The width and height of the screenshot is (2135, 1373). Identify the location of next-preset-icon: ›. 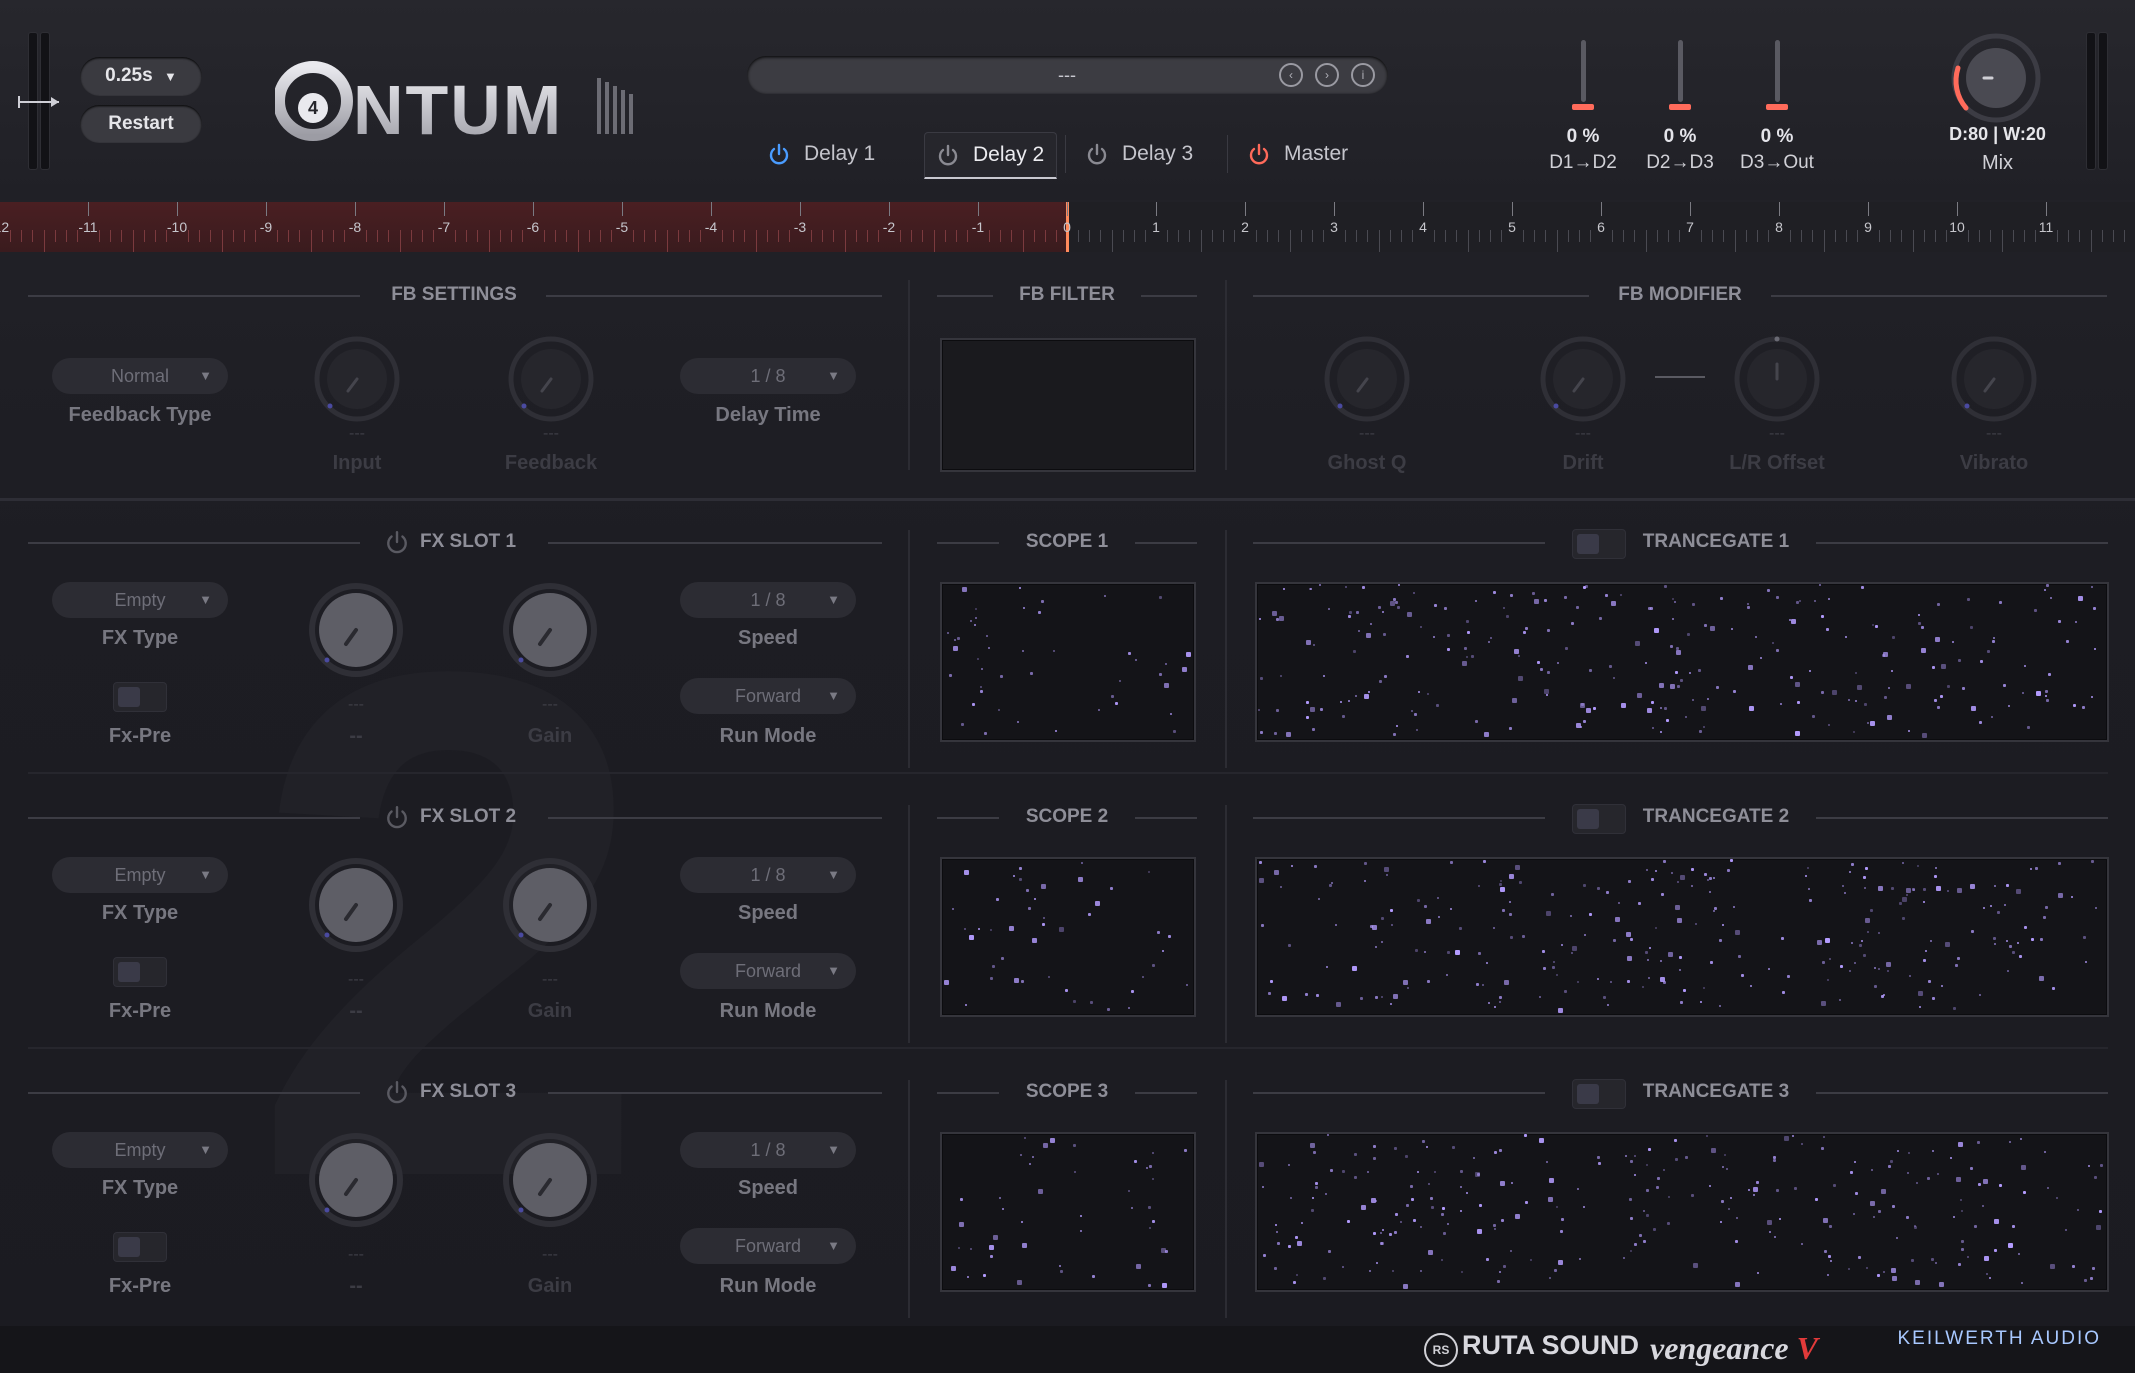
(1327, 75).